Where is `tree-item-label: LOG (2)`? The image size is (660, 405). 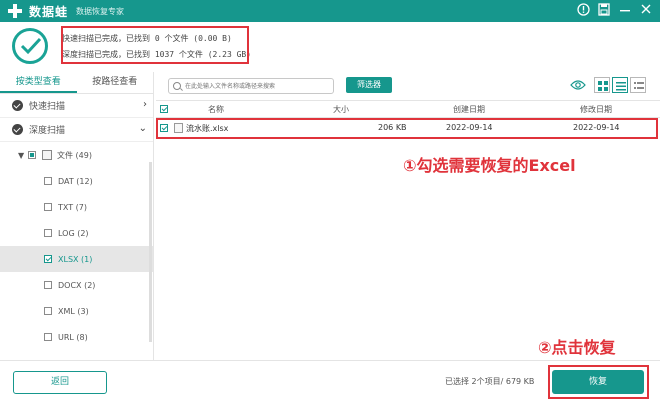 tree-item-label: LOG (2) is located at coordinates (73, 233).